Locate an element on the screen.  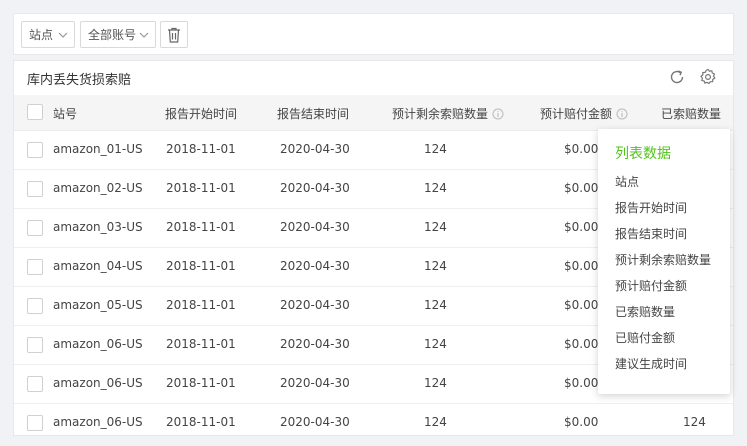
site-select-label: 站点 is located at coordinates (41, 35).